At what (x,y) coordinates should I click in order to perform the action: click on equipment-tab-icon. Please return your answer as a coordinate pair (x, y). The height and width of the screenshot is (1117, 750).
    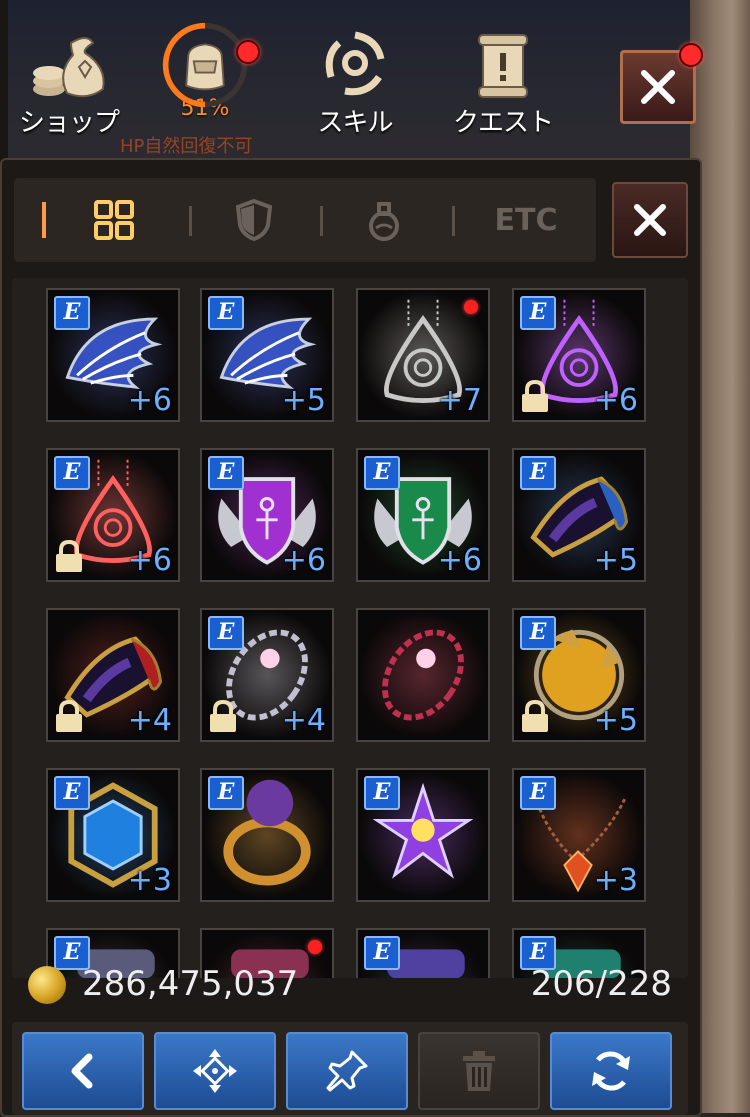
    Looking at the image, I should click on (44, 220).